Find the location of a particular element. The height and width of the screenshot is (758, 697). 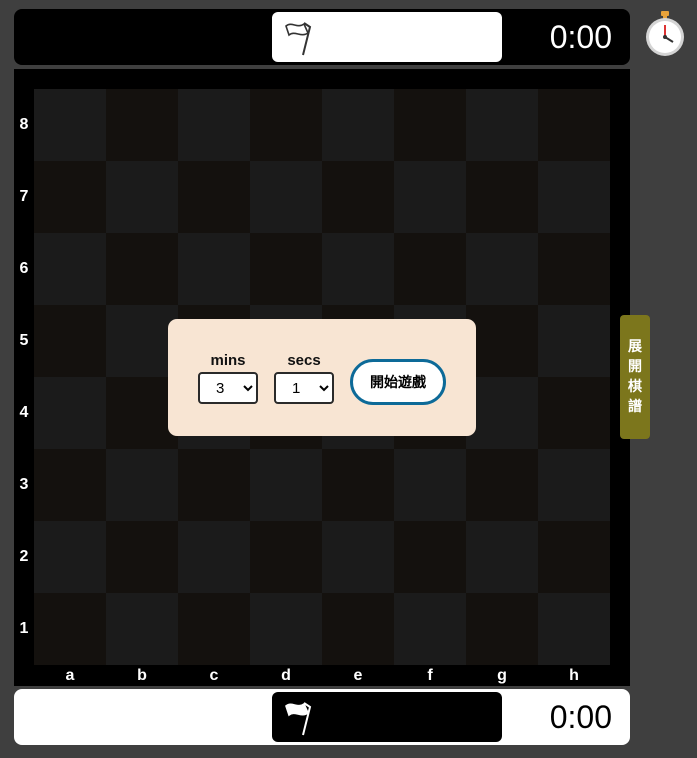

rank-label: 7 is located at coordinates (24, 196).